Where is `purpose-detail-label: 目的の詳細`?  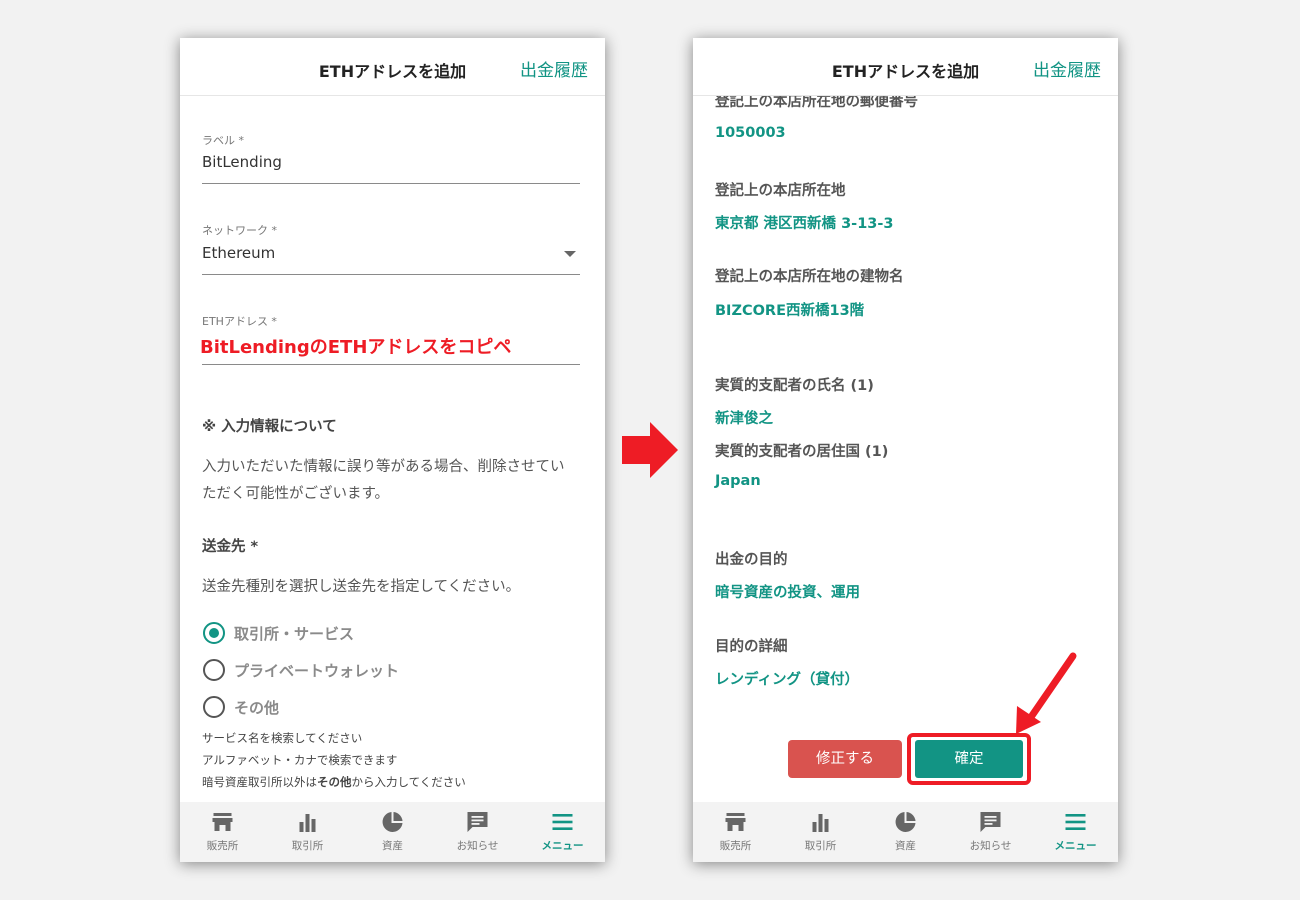 purpose-detail-label: 目的の詳細 is located at coordinates (751, 647).